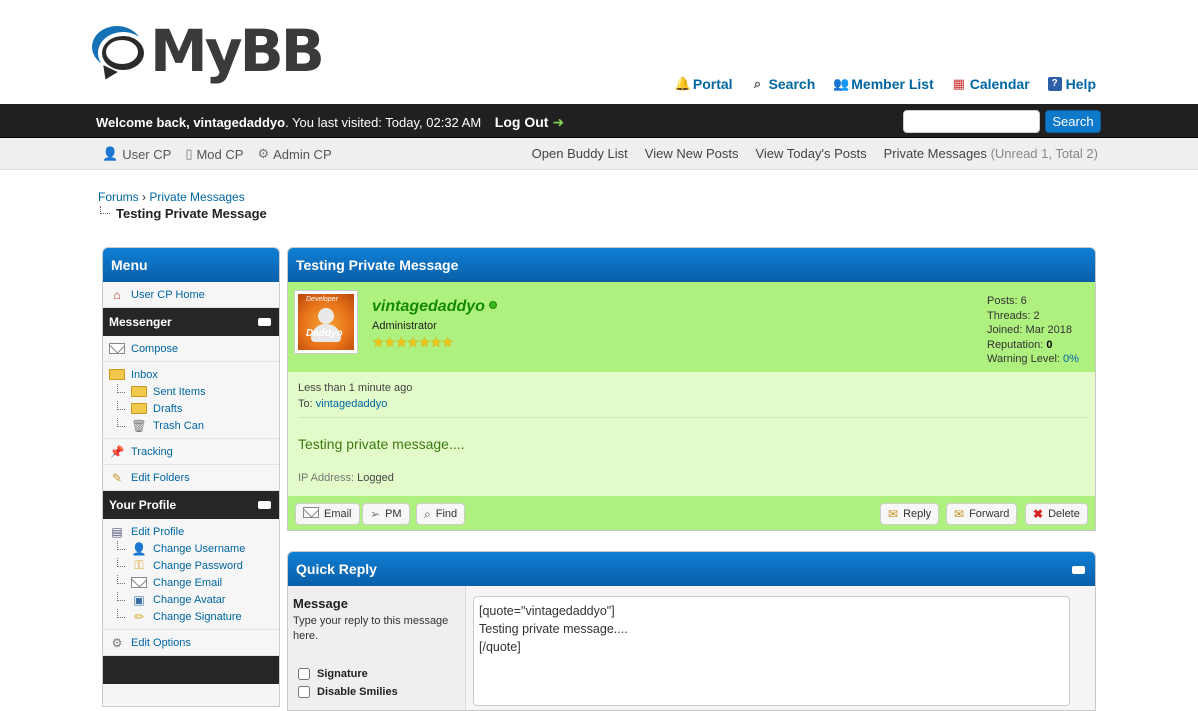 This screenshot has height=711, width=1198. Describe the element at coordinates (191, 599) in the screenshot. I see `change-avatar-link: ▣ Change Avatar` at that location.